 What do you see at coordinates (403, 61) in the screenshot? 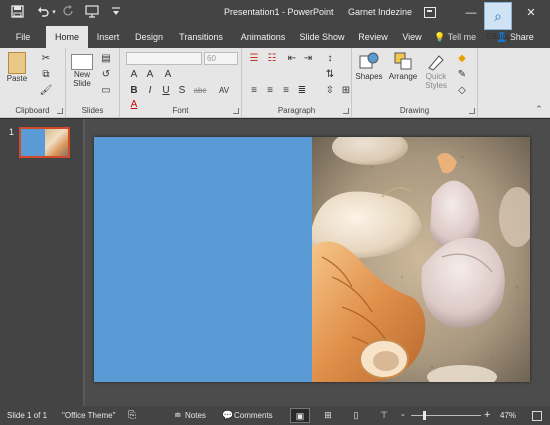
I see `arrange-icon` at bounding box center [403, 61].